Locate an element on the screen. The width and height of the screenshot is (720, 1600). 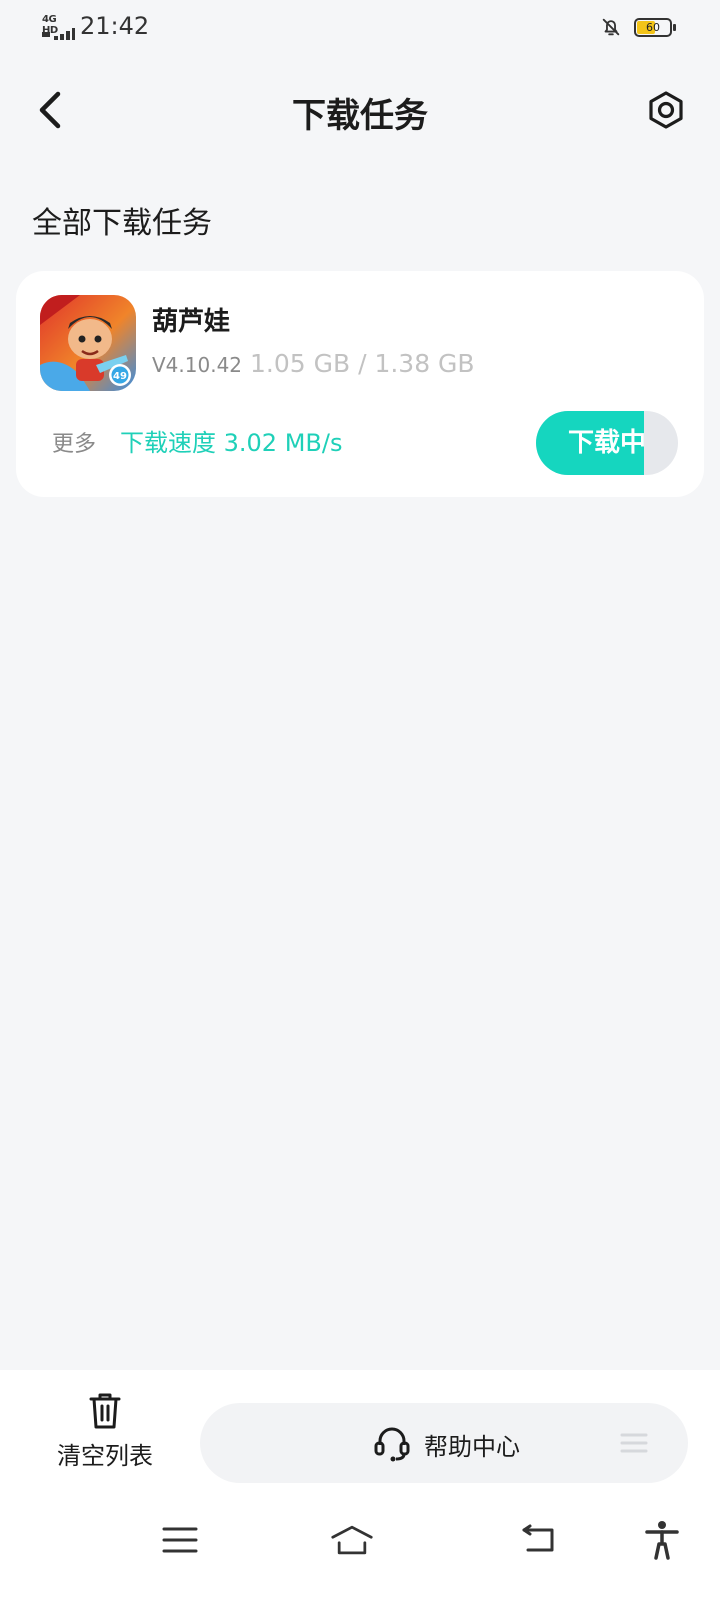
bottom-action-bar: 清空列表 帮助中心 is located at coordinates (360, 1430).